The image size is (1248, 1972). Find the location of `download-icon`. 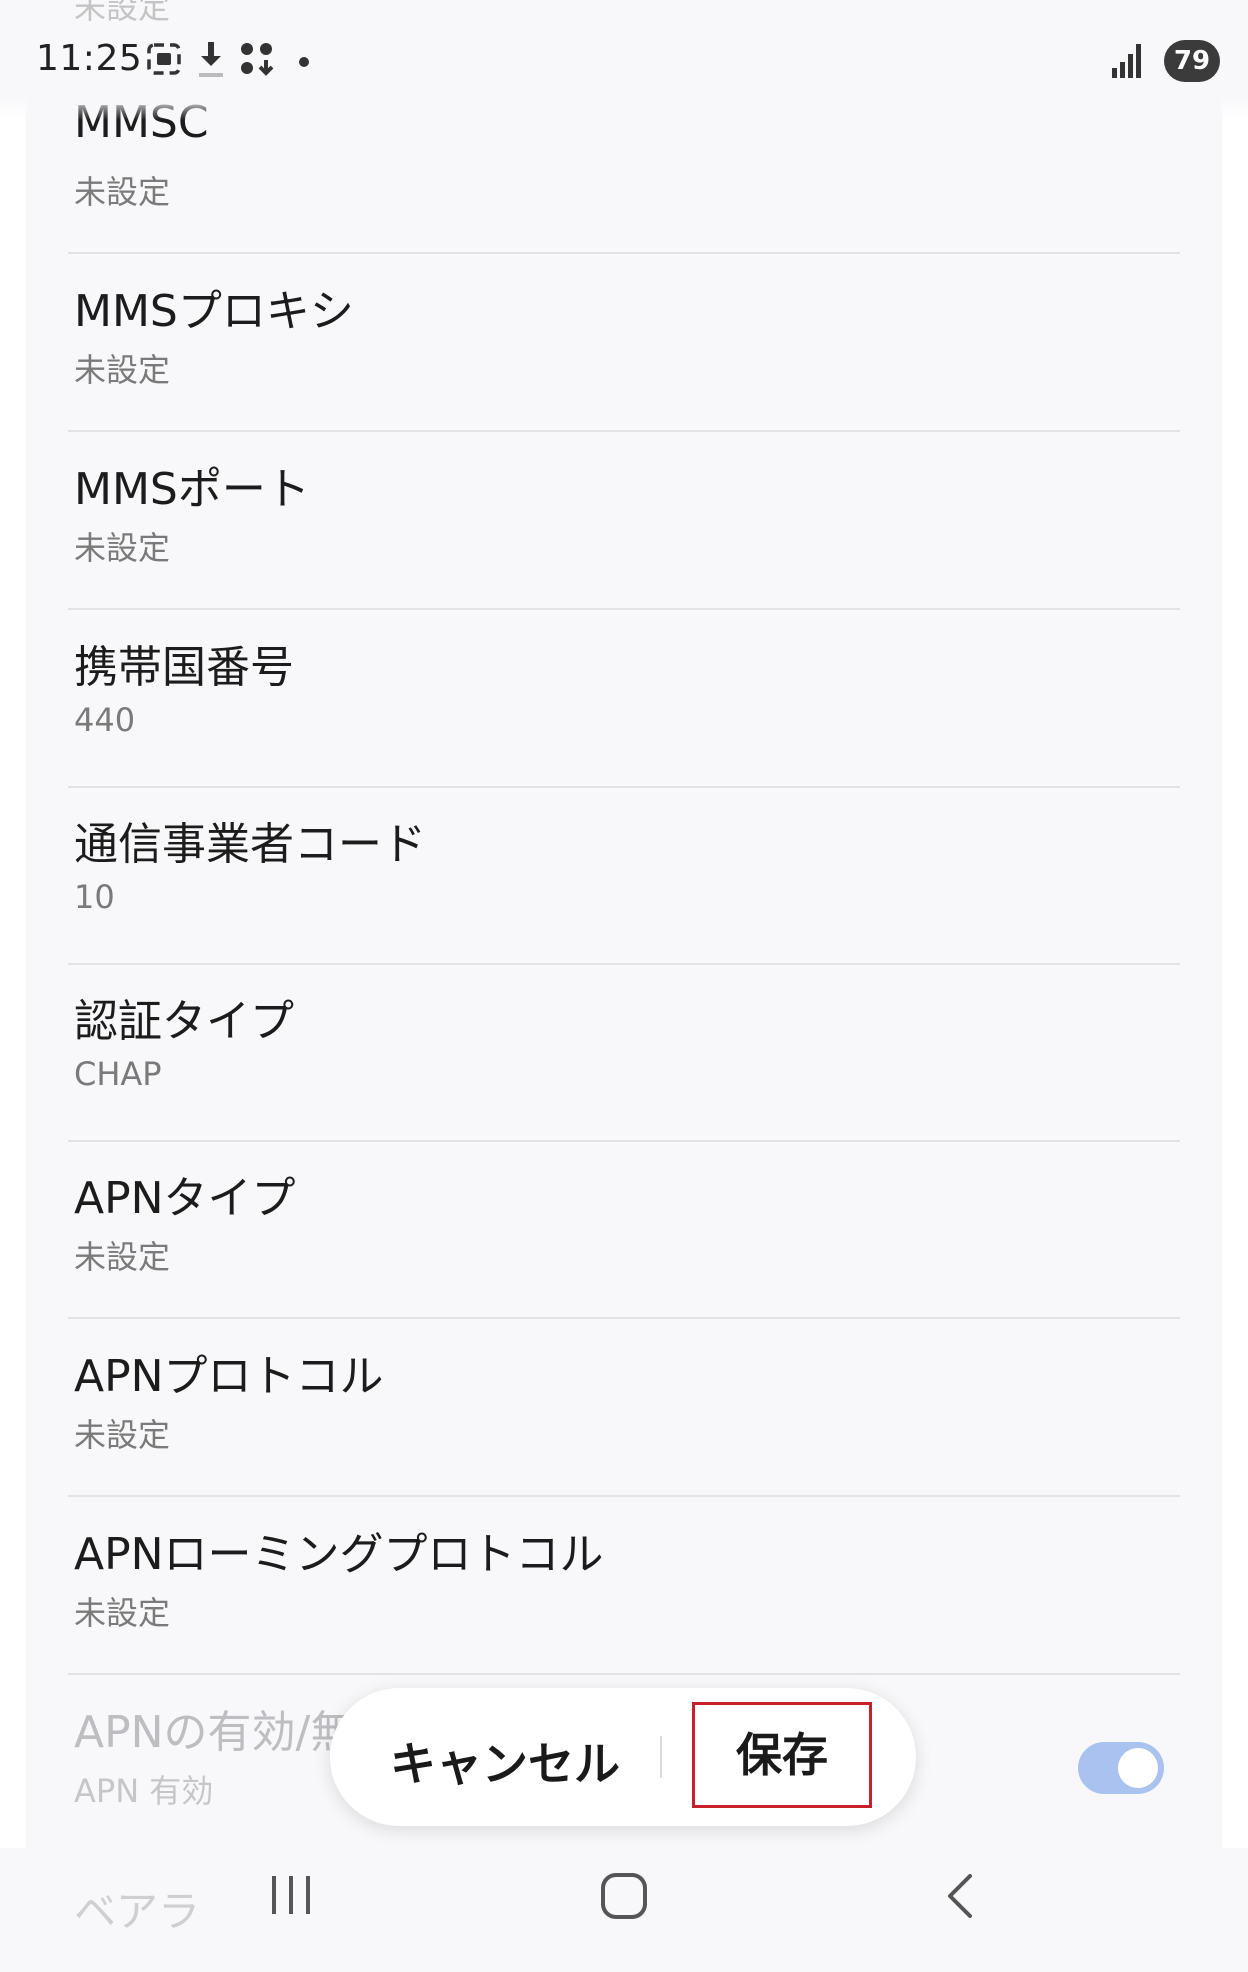

download-icon is located at coordinates (211, 59).